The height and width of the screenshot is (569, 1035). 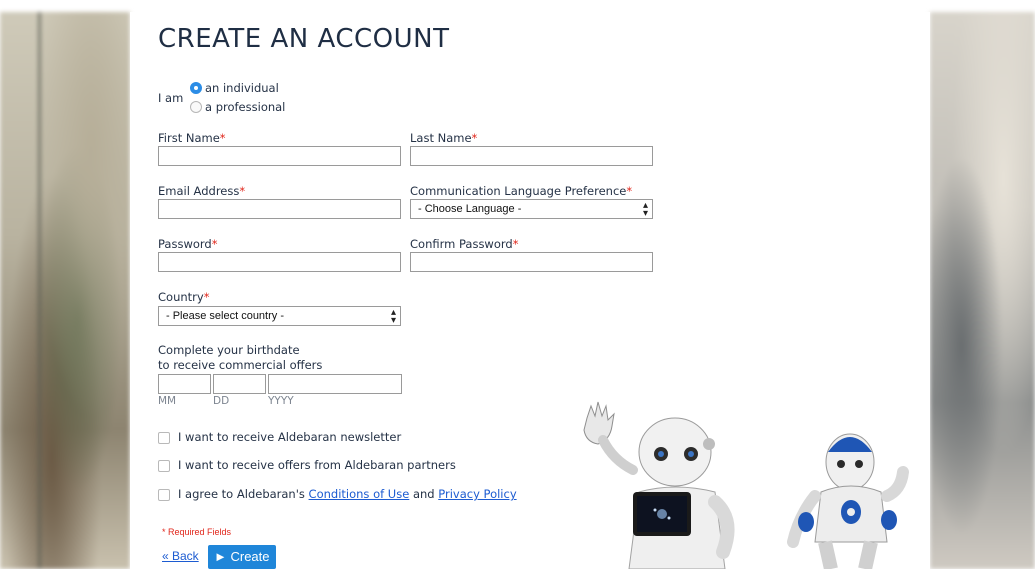 I want to click on required-fields-note: * Required Fields, so click(x=197, y=532).